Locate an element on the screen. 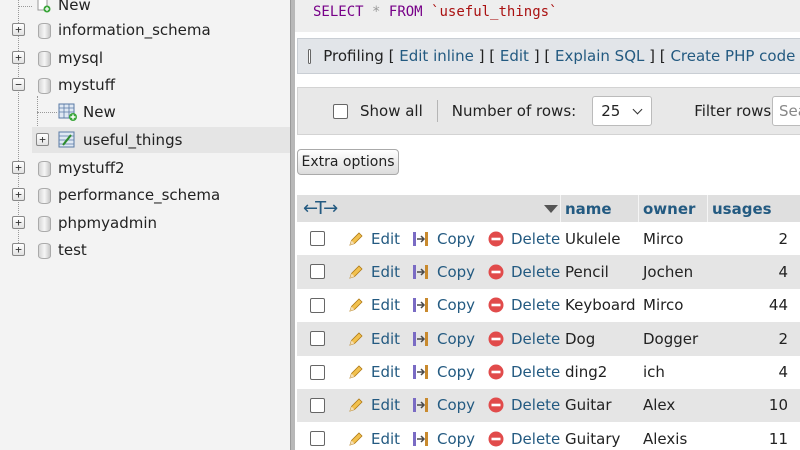 This screenshot has width=800, height=450. nav-db-phpmyadmin: phpmyadmin is located at coordinates (107, 223).